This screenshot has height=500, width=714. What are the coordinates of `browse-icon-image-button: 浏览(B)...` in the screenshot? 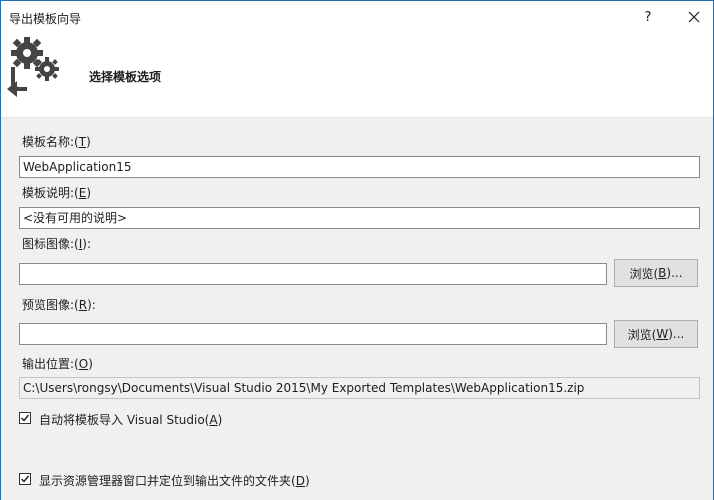 It's located at (656, 273).